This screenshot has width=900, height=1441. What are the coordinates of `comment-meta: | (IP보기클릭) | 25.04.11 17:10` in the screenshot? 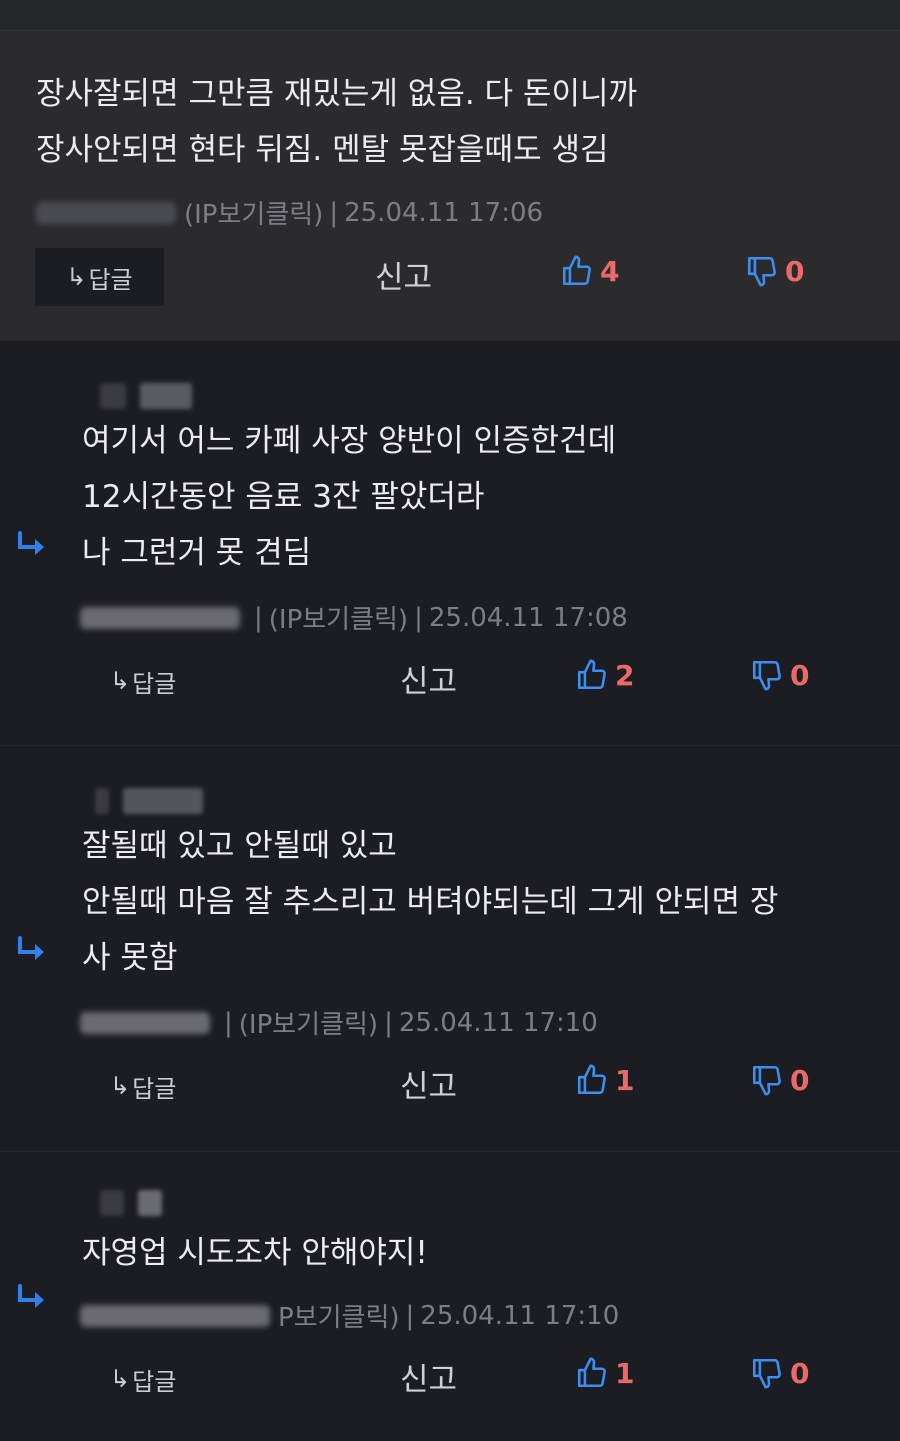 It's located at (339, 1022).